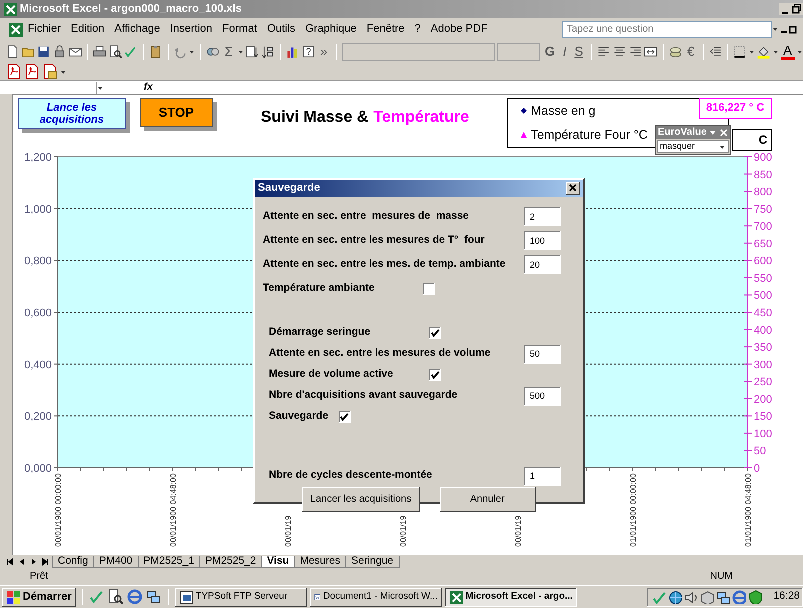 This screenshot has width=803, height=608. What do you see at coordinates (403, 531) in the screenshot?
I see `axis-label: 00/01/19` at bounding box center [403, 531].